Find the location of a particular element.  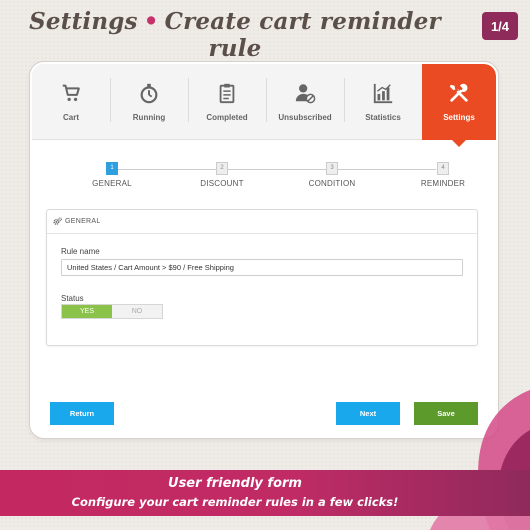

cart-icon is located at coordinates (71, 93).